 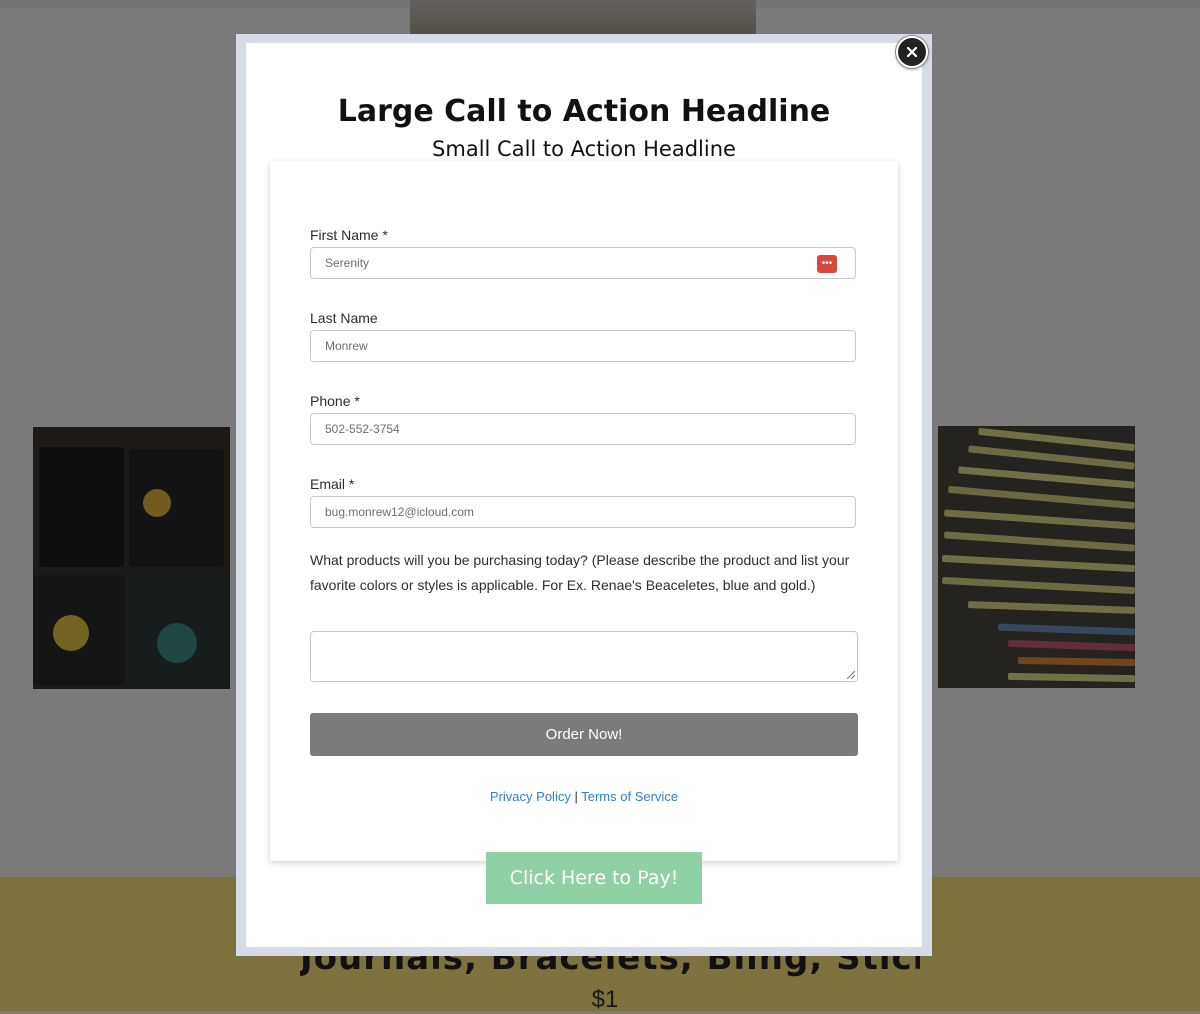 What do you see at coordinates (349, 235) in the screenshot?
I see `first-name-label: First Name *` at bounding box center [349, 235].